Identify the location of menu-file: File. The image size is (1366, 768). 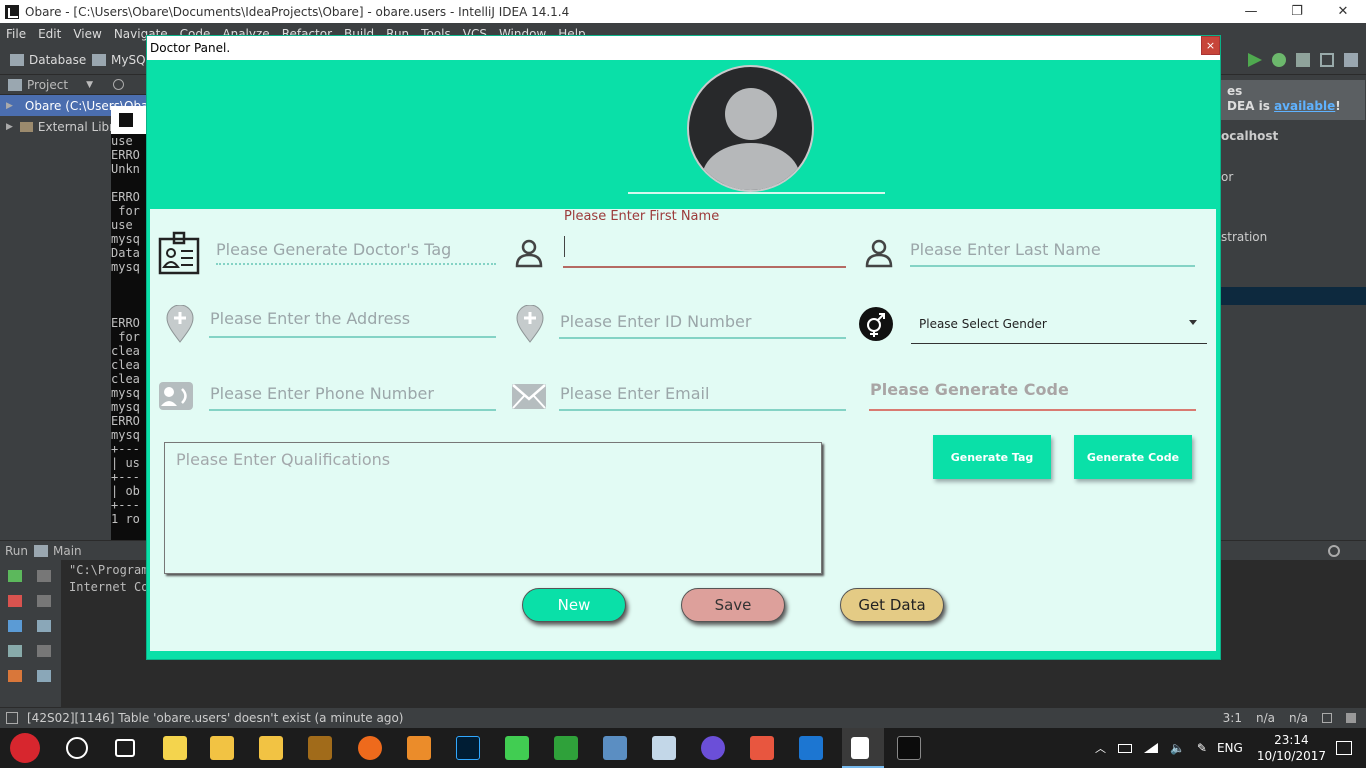
(16, 34).